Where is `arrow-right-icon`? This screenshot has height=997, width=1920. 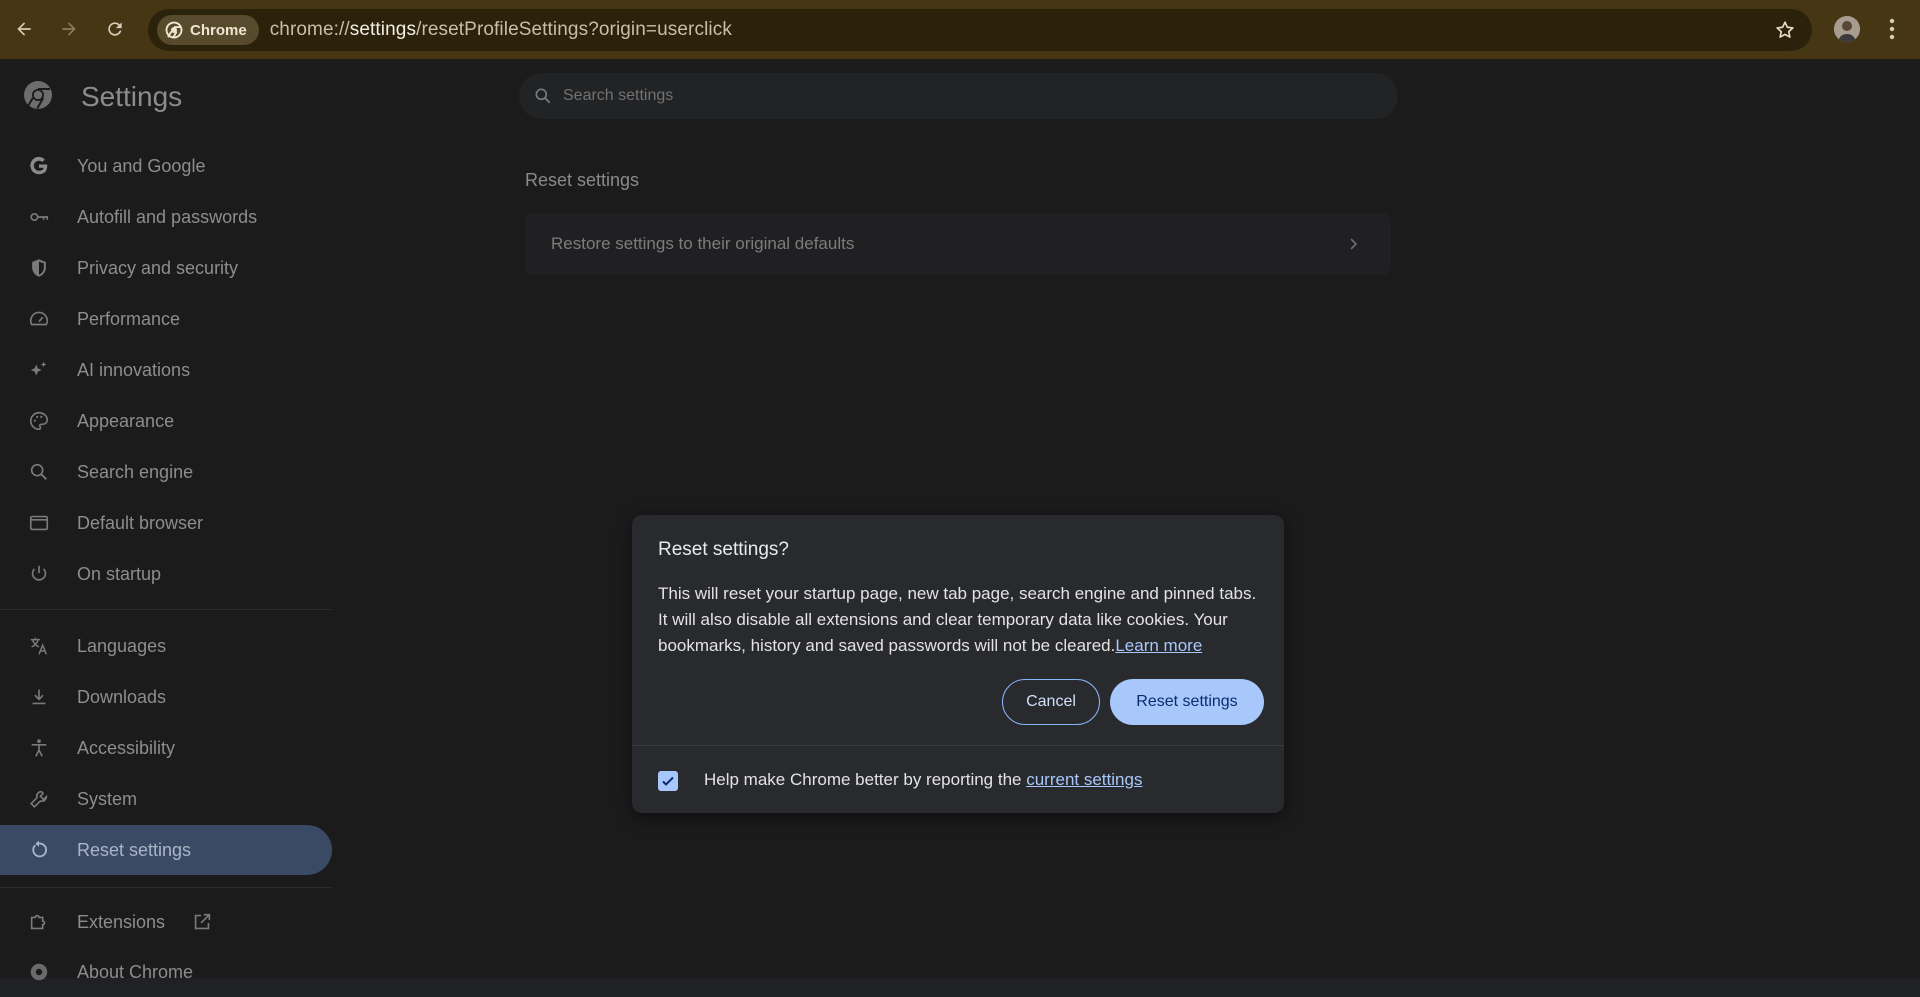
arrow-right-icon is located at coordinates (69, 29).